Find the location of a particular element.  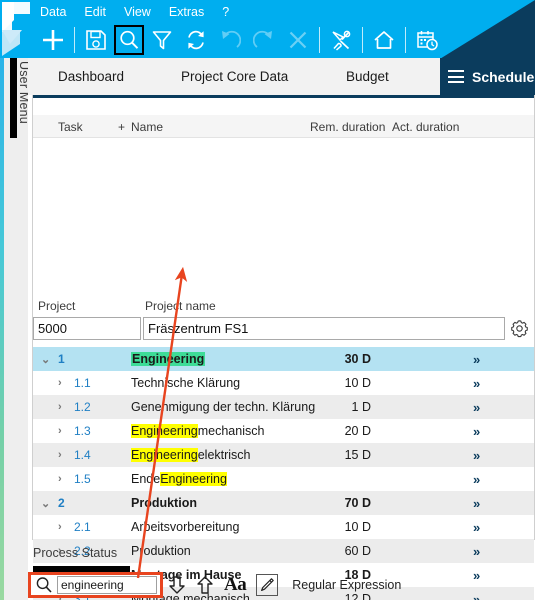

task-name: Engineering is located at coordinates (168, 359).